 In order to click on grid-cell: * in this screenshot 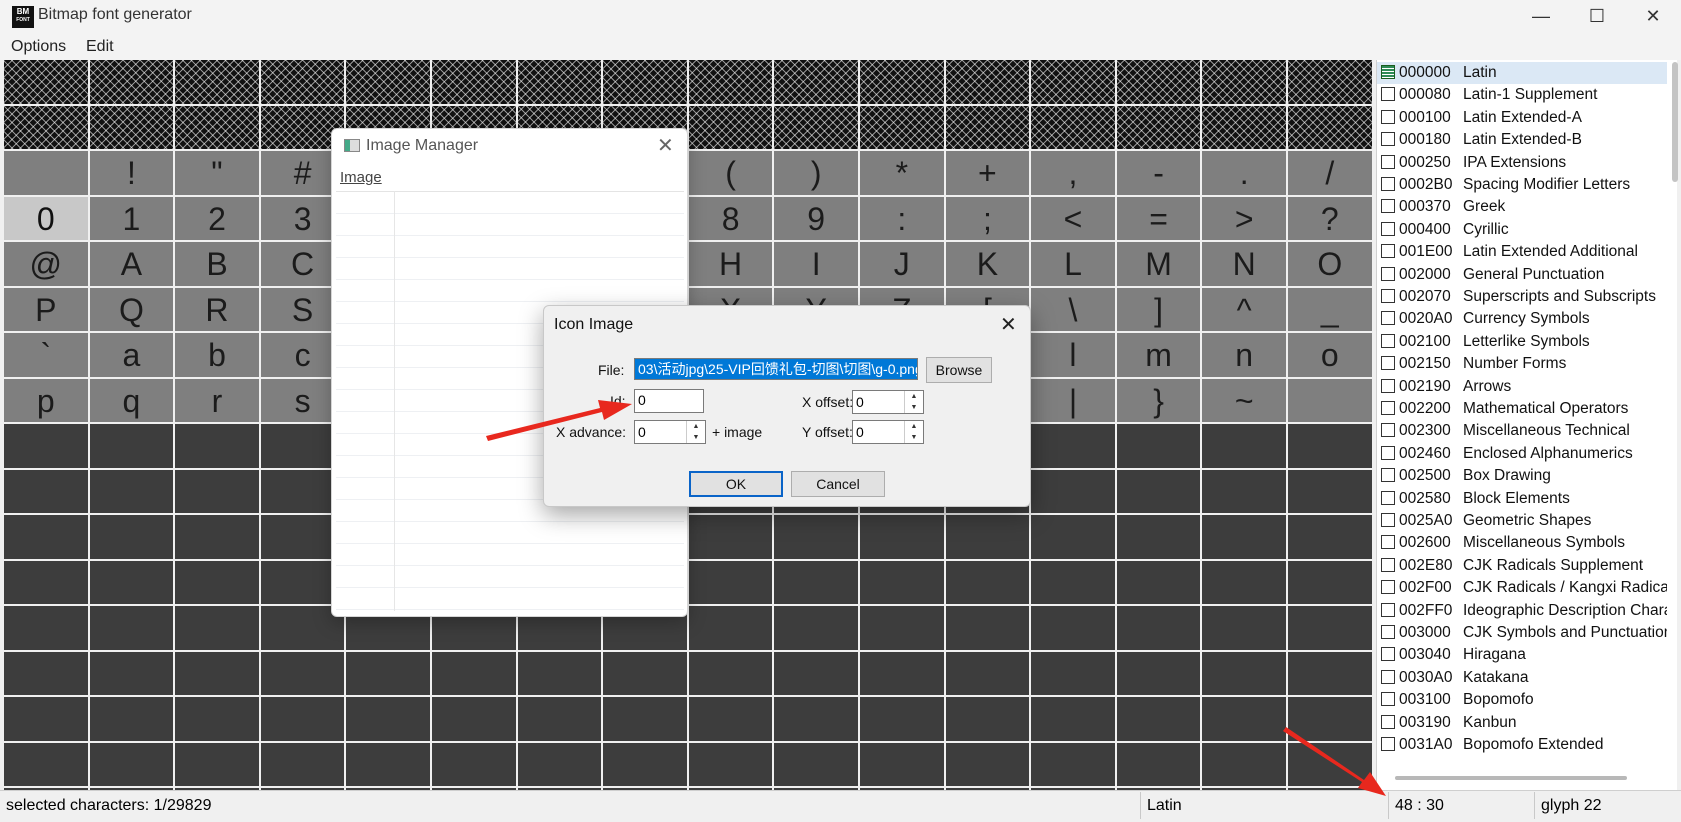, I will do `click(903, 174)`.